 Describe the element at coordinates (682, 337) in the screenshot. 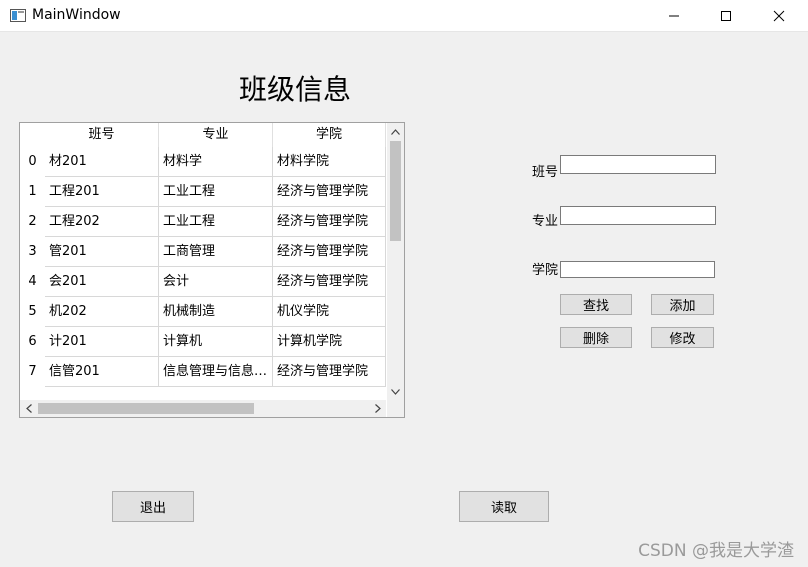

I see `modify-button: 修改` at that location.